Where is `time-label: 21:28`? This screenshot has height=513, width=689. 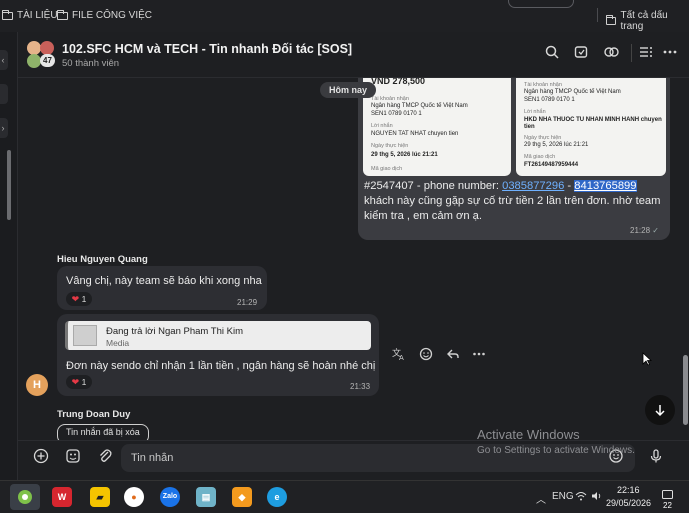
time-label: 21:28 is located at coordinates (640, 230).